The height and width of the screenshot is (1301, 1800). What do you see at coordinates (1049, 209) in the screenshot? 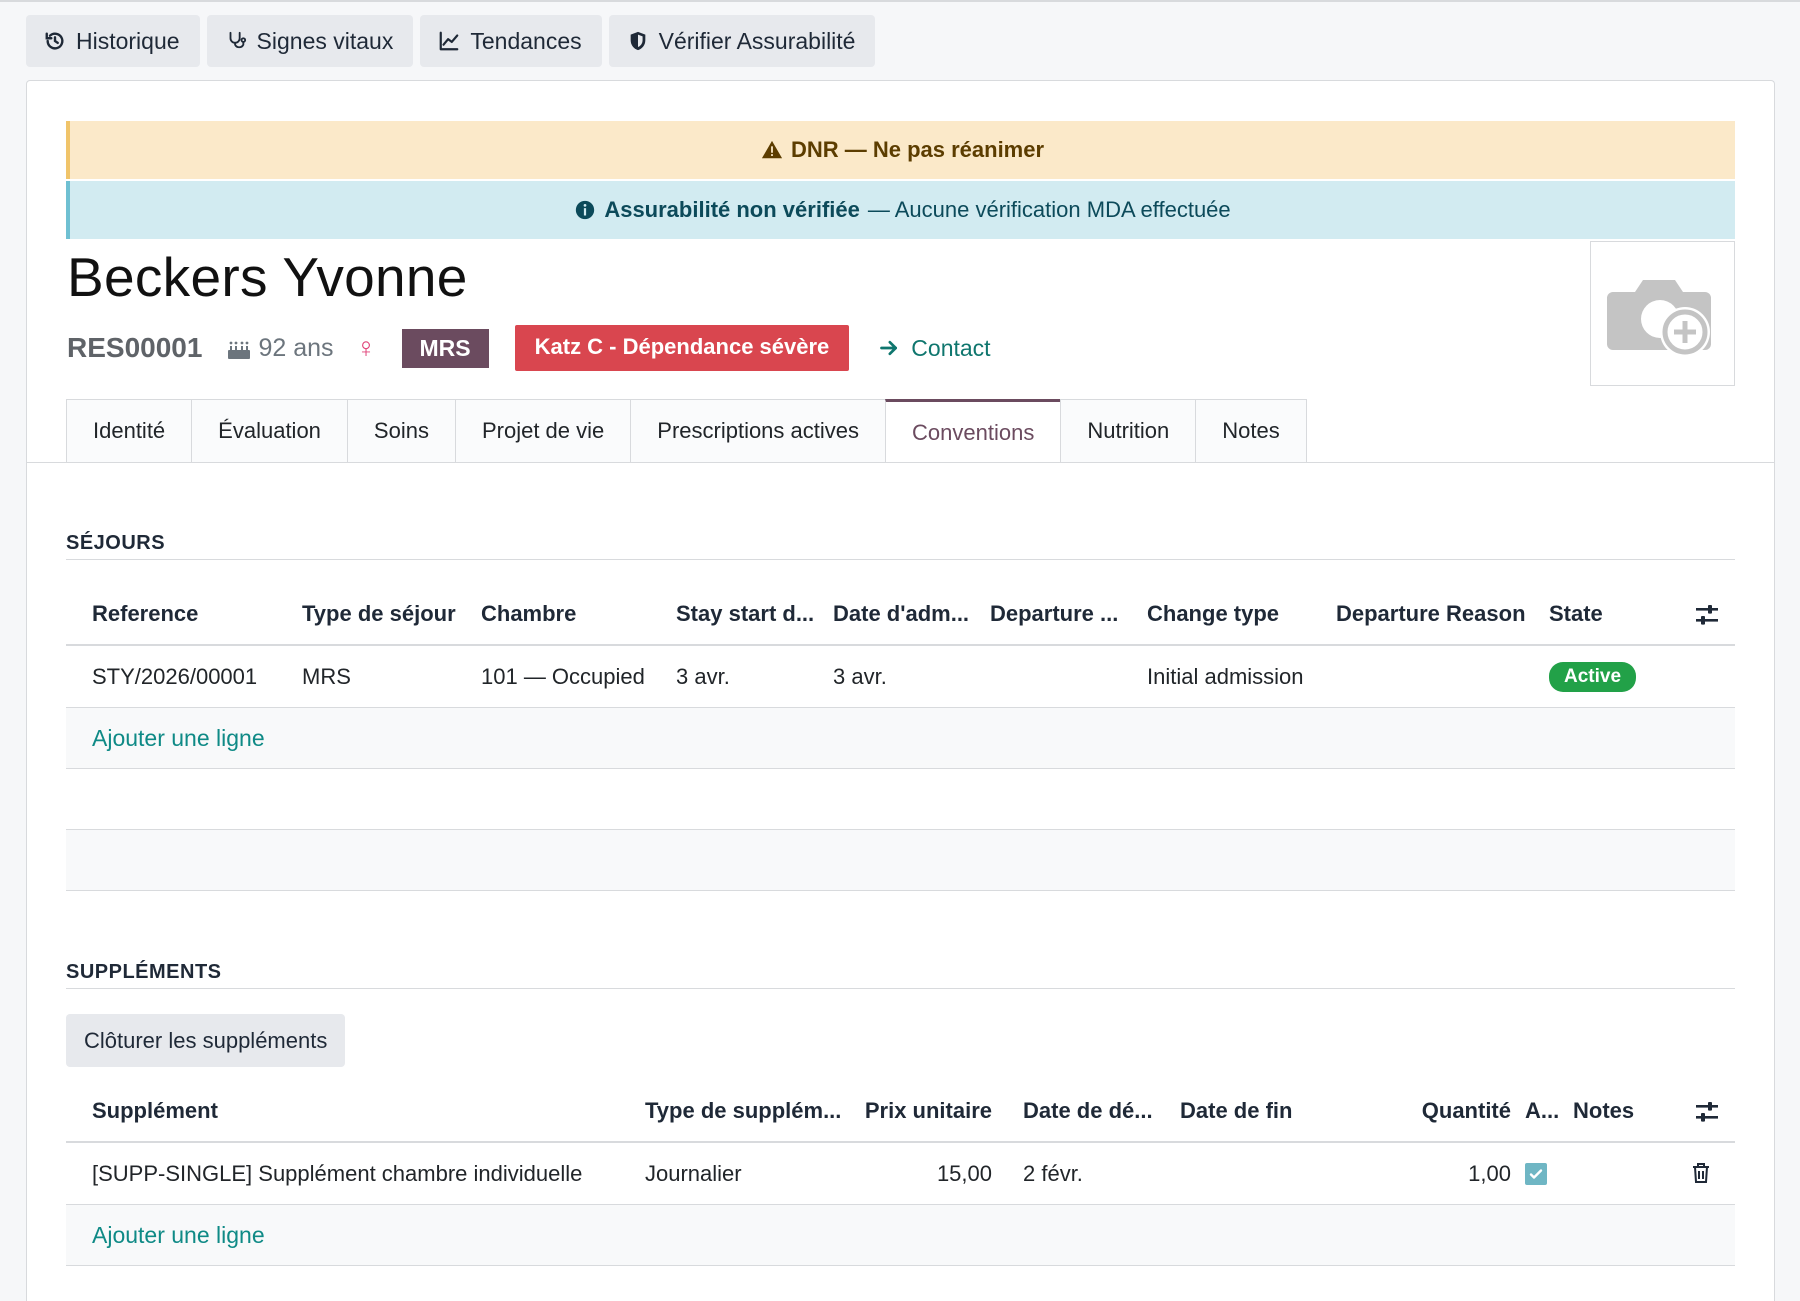
I see `insurability-alert-detail: — Aucune vérification MDA effectuée` at bounding box center [1049, 209].